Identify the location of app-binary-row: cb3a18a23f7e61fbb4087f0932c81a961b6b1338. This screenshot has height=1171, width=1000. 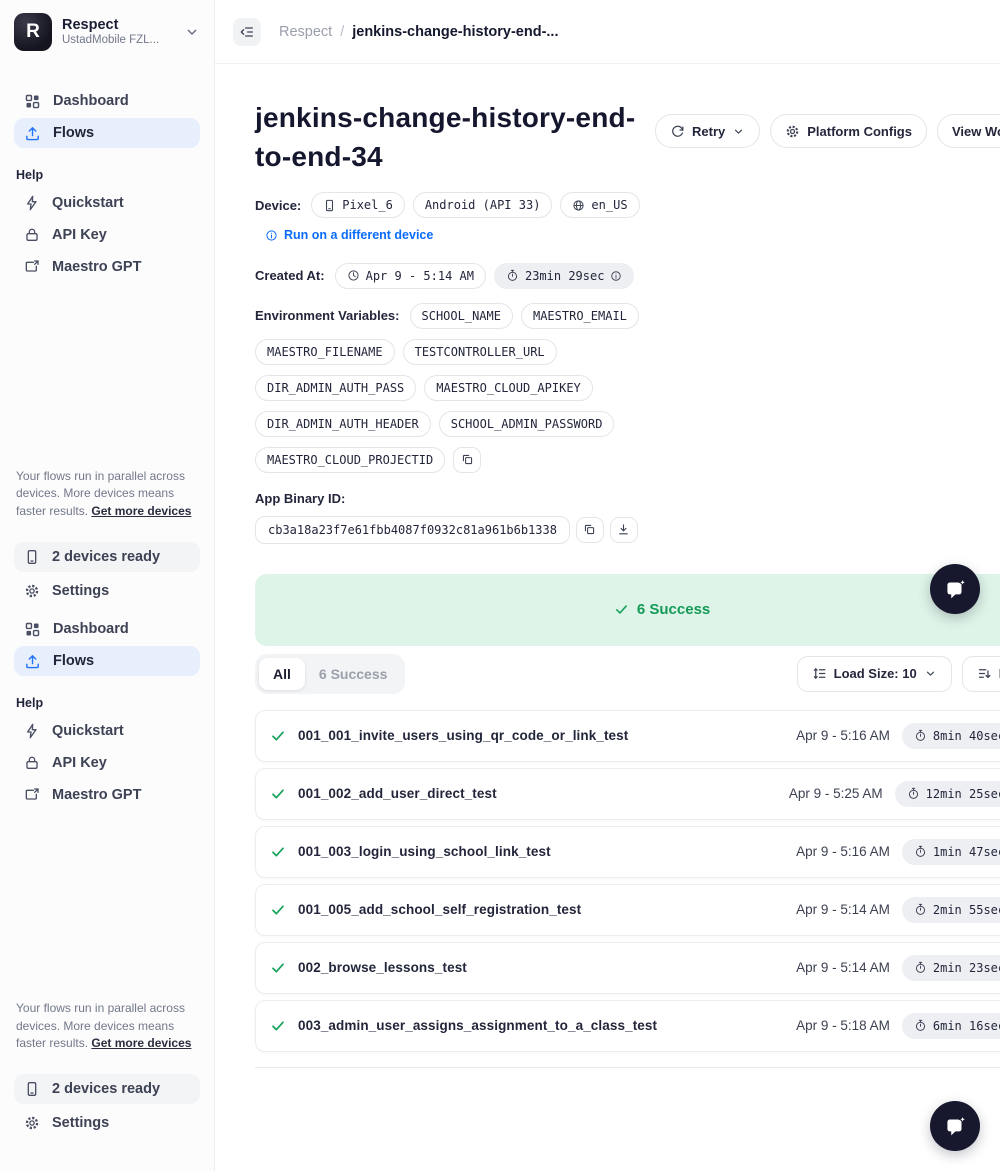
(627, 529).